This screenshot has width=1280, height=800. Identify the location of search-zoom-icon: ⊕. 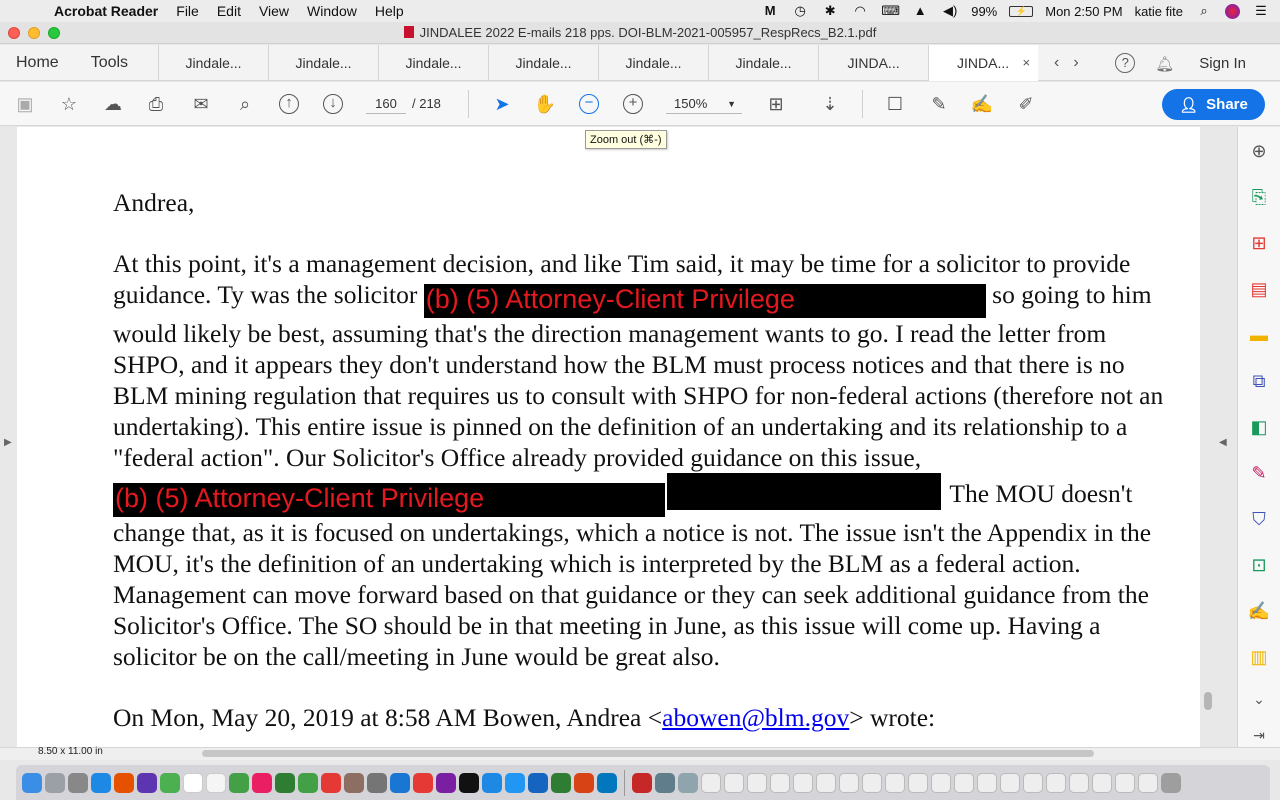
(1259, 151).